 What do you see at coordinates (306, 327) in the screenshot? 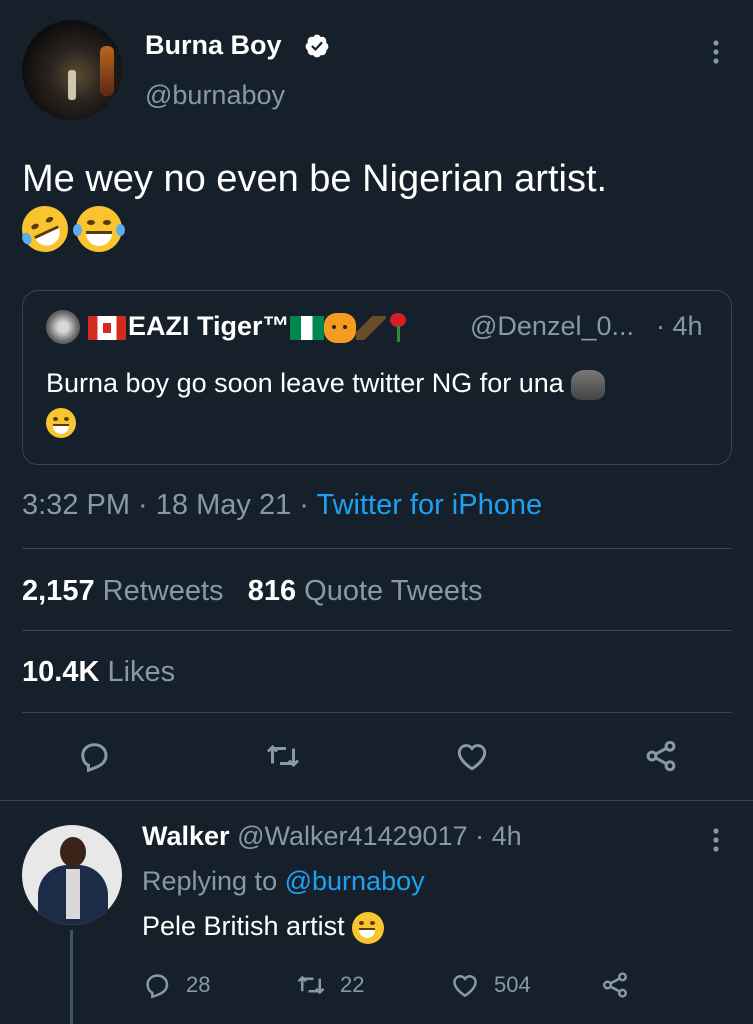
I see `nigeria-flag-icon` at bounding box center [306, 327].